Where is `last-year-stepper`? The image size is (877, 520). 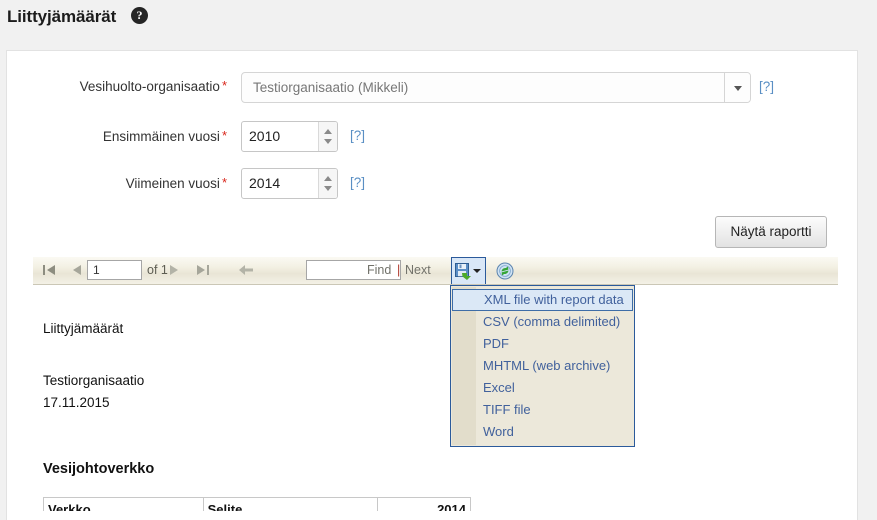
last-year-stepper is located at coordinates (327, 183).